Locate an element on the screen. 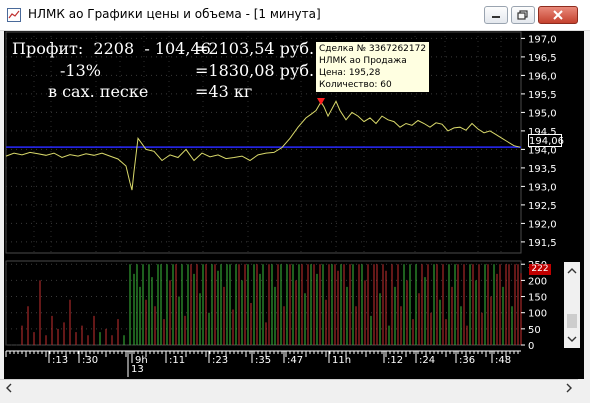 The image size is (590, 403). price-tick-label: 196,0 is located at coordinates (542, 76).